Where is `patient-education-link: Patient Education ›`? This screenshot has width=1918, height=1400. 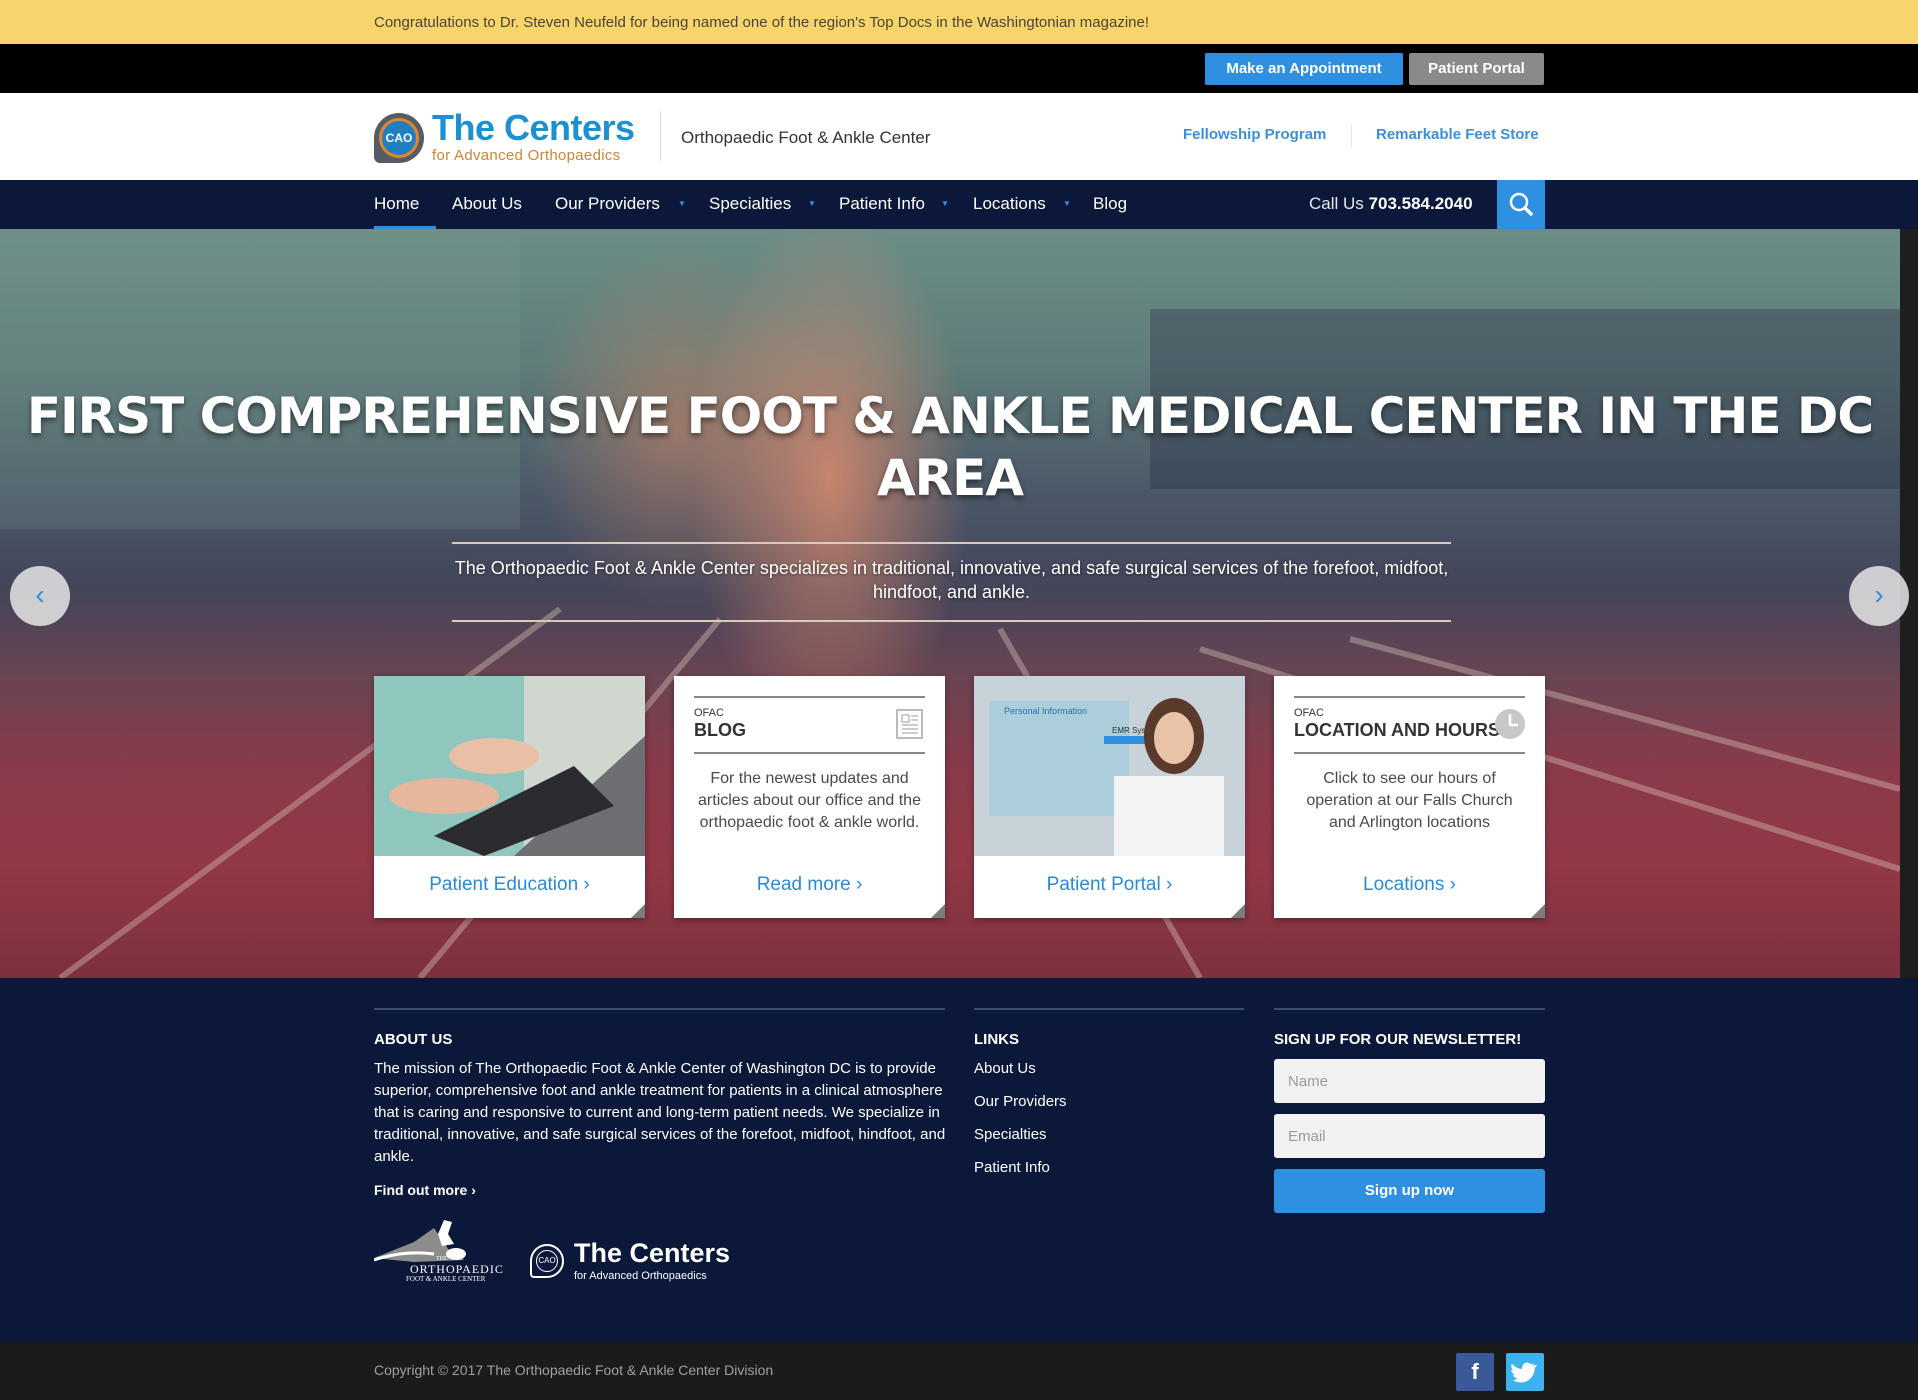 patient-education-link: Patient Education › is located at coordinates (509, 885).